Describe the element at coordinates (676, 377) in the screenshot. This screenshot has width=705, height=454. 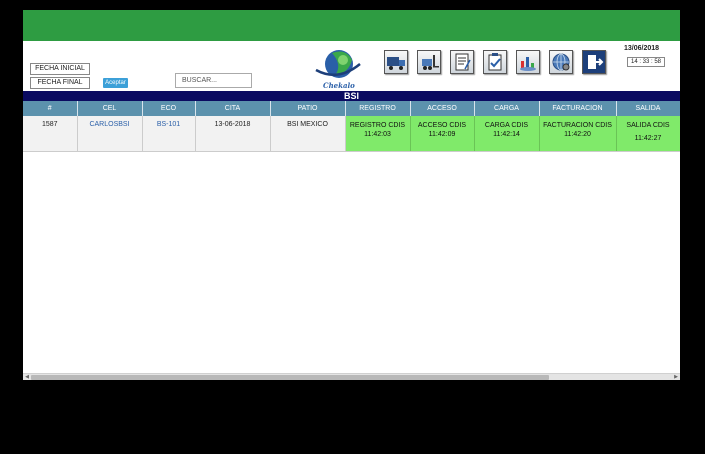
I see `scroll-right-icon: ▶` at that location.